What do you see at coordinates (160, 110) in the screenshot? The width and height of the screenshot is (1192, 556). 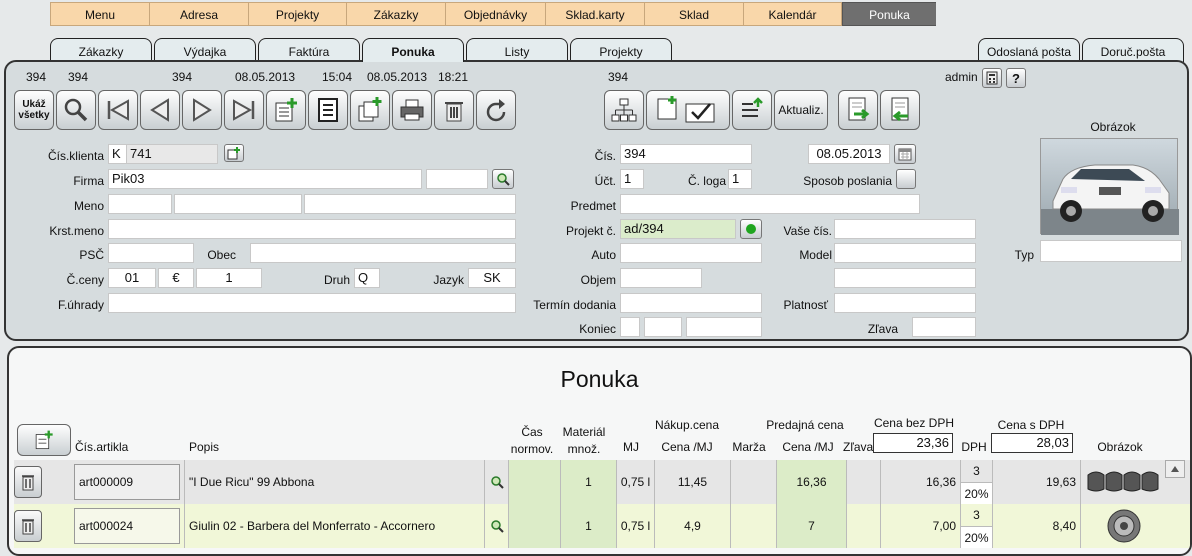 I see `previous-record-icon` at bounding box center [160, 110].